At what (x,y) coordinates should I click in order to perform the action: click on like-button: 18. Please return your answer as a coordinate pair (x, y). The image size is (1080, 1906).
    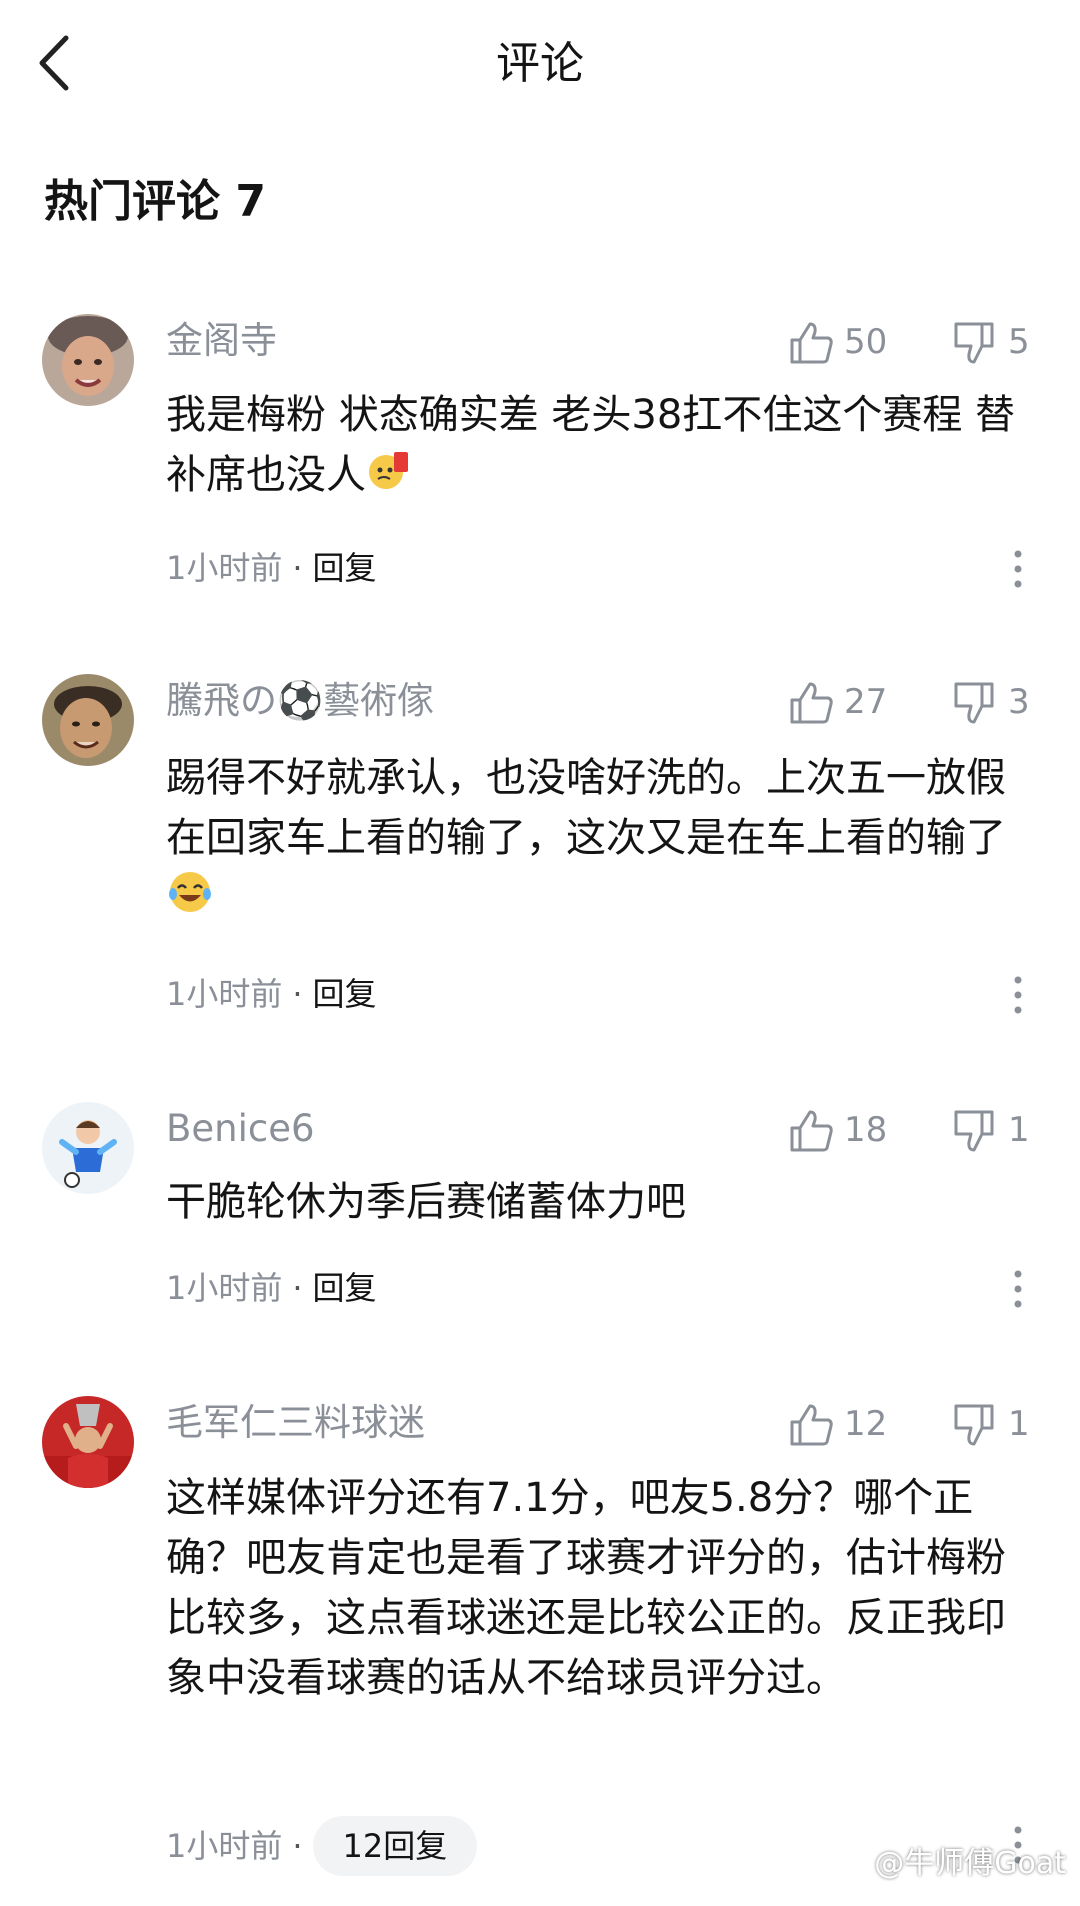
    Looking at the image, I should click on (858, 1130).